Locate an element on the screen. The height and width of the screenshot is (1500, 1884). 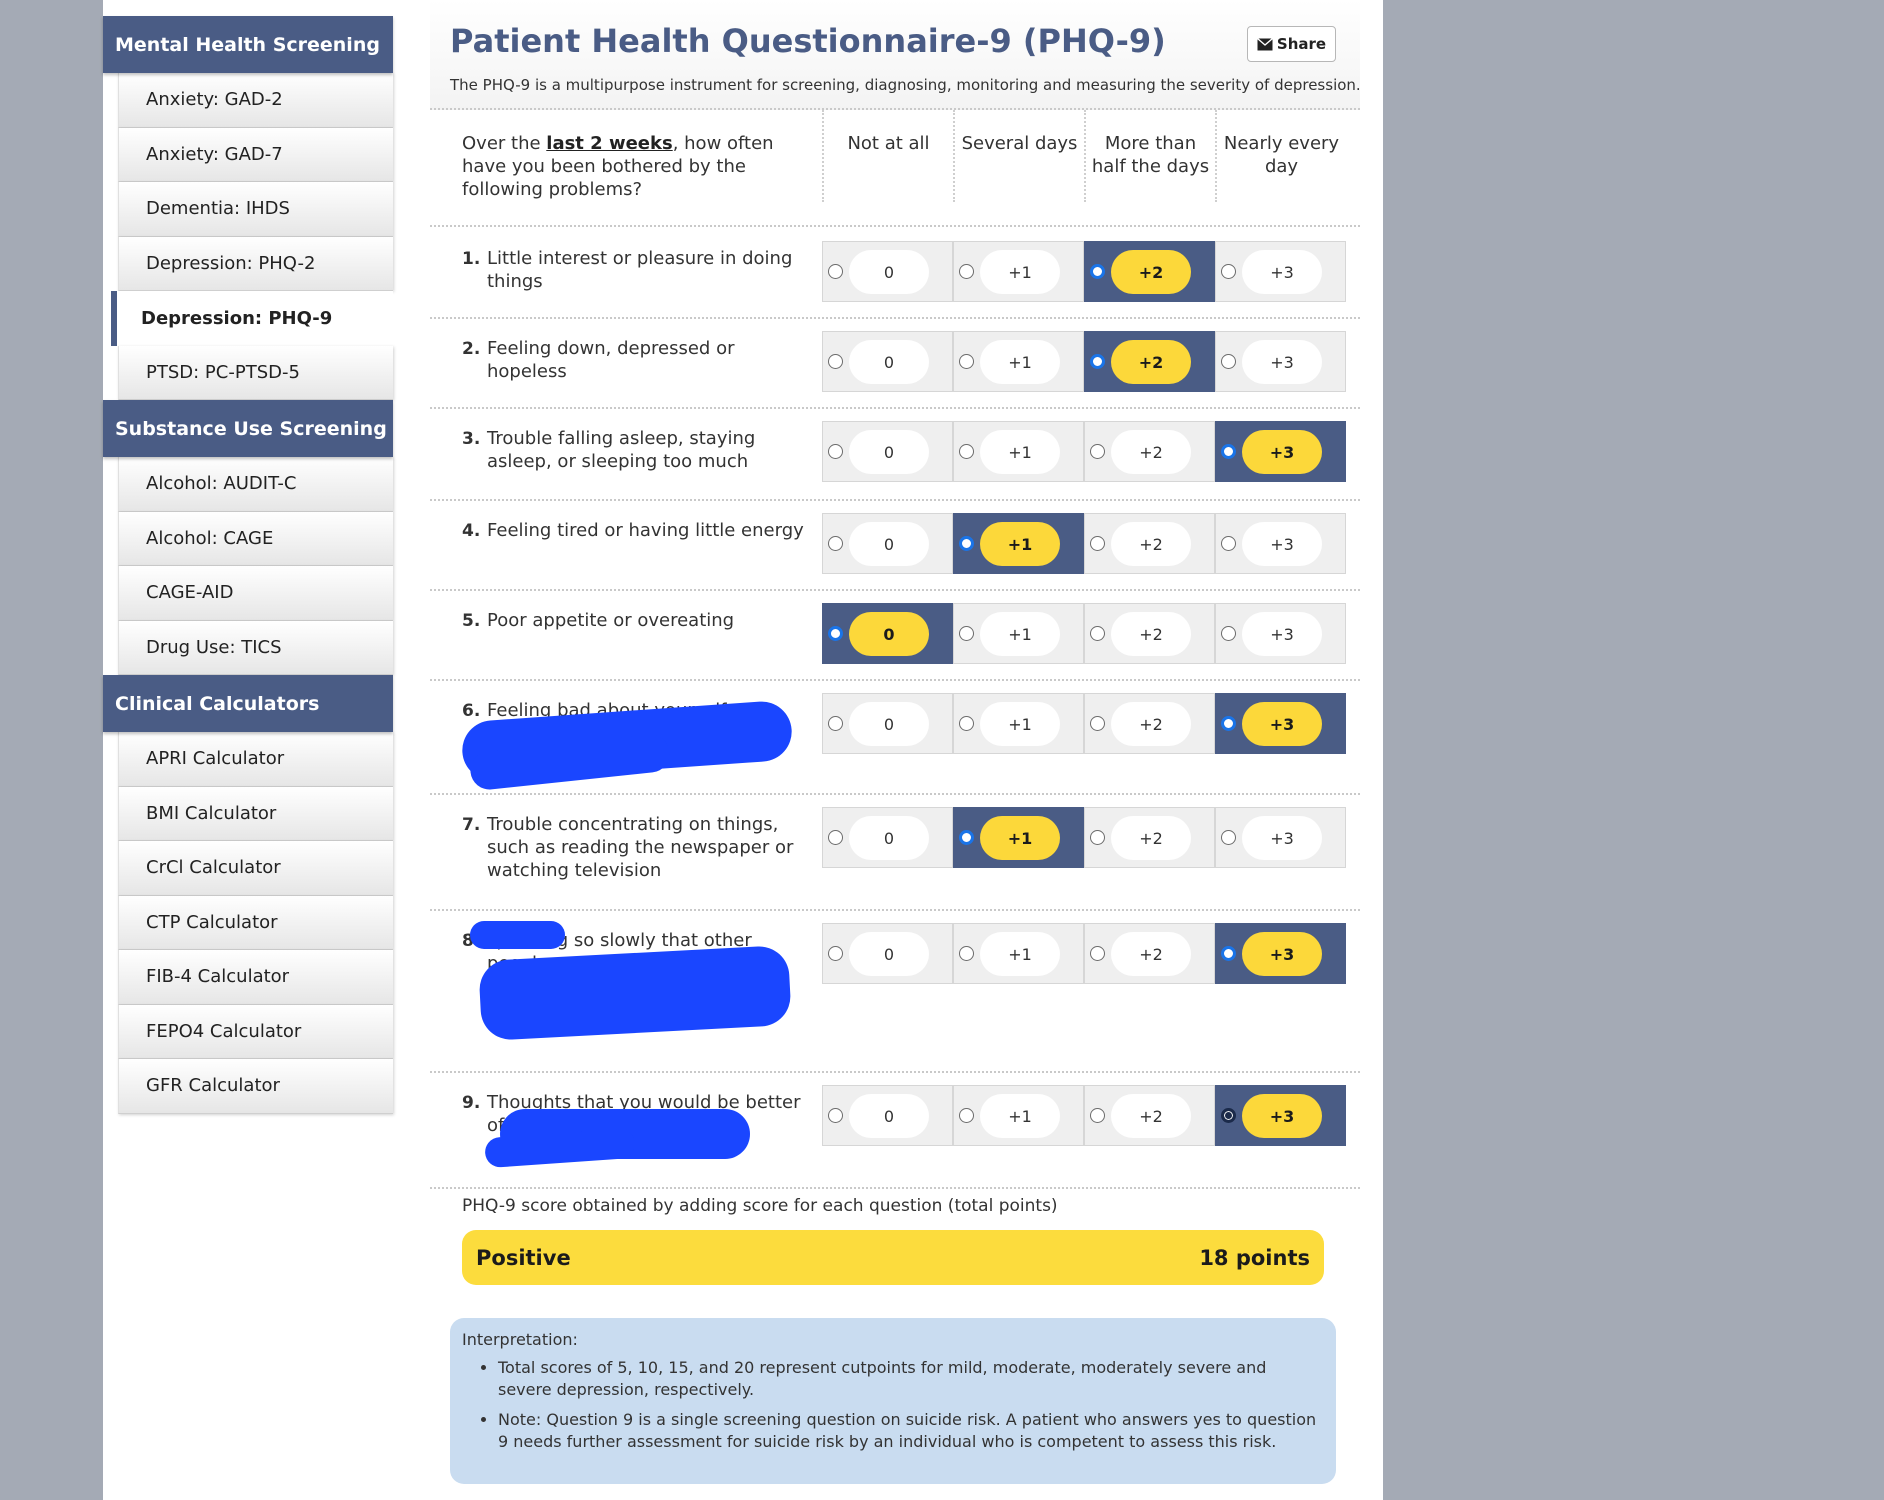
answer-option-q6-2: +2 is located at coordinates (1149, 723).